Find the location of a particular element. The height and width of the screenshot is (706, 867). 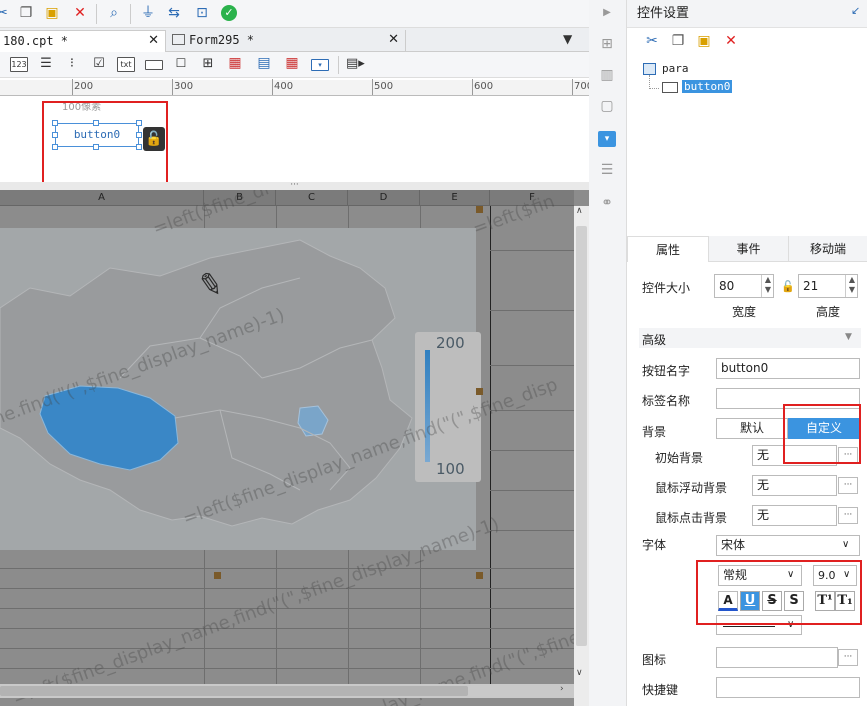

tag-name-label: 标签名称 is located at coordinates (666, 401).